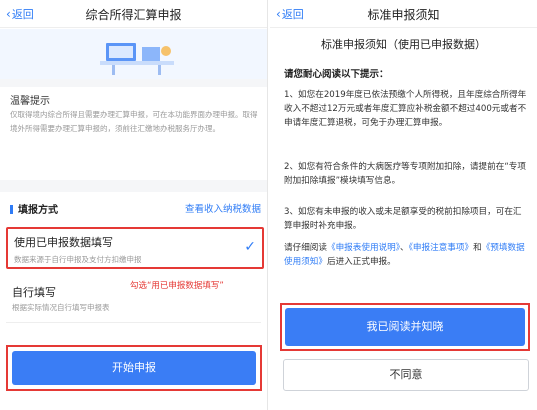  I want to click on option-manual-fill: 自行填写 根据实际情况自行填写申报表, so click(135, 300).